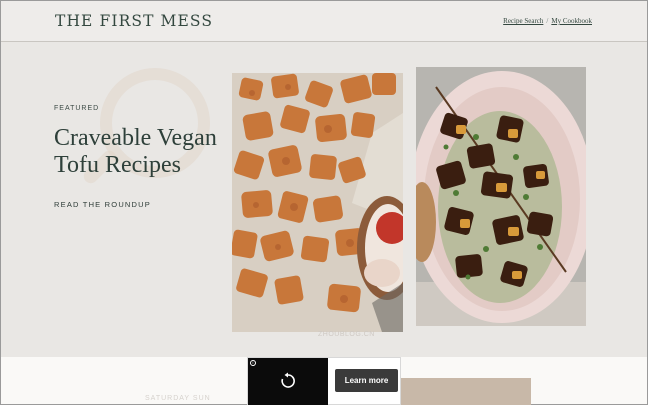 The width and height of the screenshot is (648, 405). What do you see at coordinates (144, 152) in the screenshot?
I see `featured-title: Craveable Vegan Tofu Recipes` at bounding box center [144, 152].